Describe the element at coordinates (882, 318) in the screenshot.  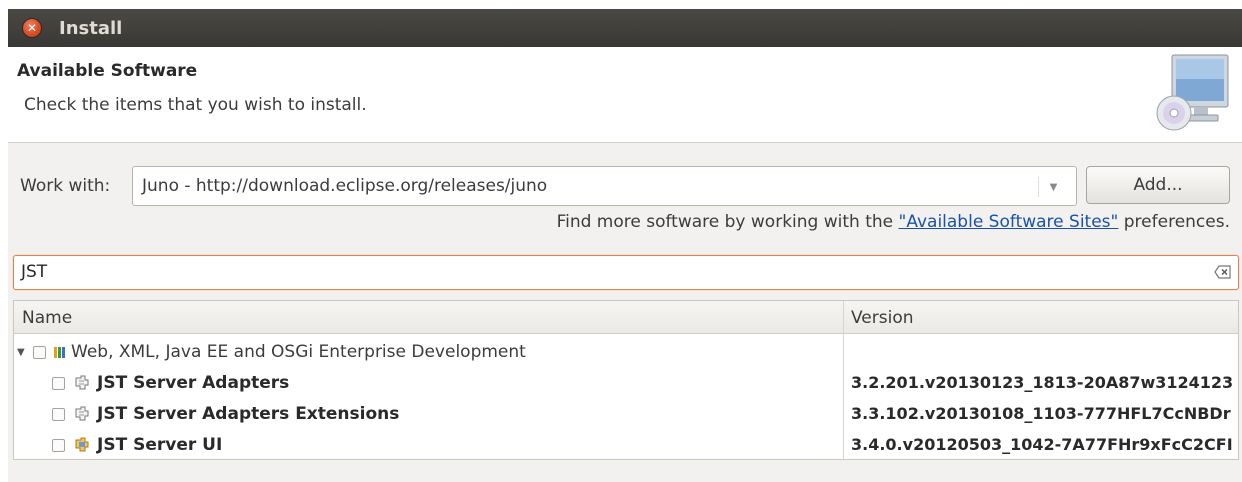
I see `column-header-version: Version` at that location.